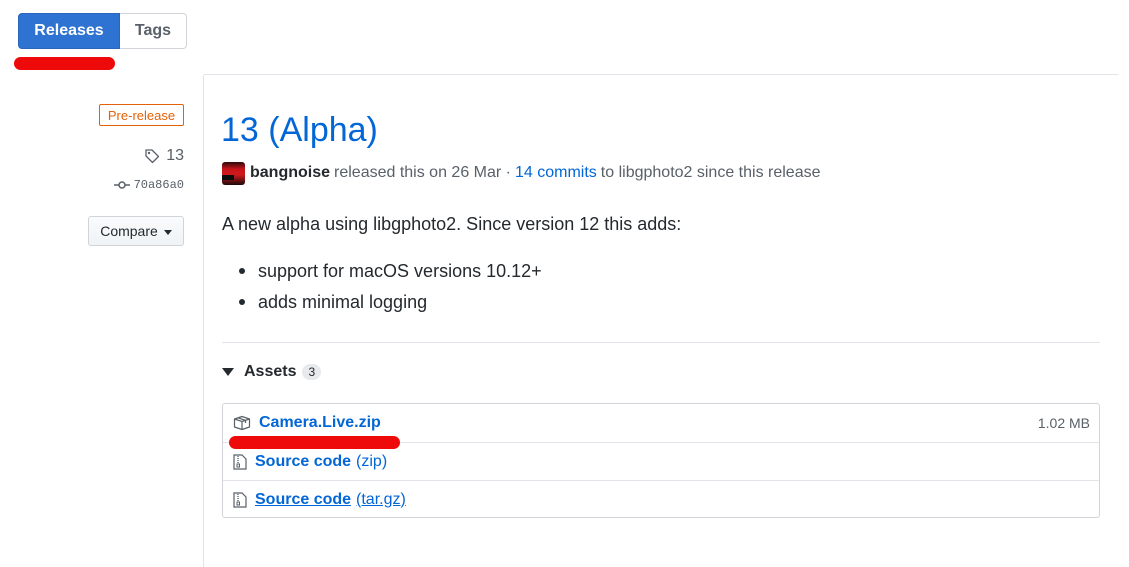 This screenshot has height=567, width=1129. I want to click on commit-link: 70a86a0, so click(148, 185).